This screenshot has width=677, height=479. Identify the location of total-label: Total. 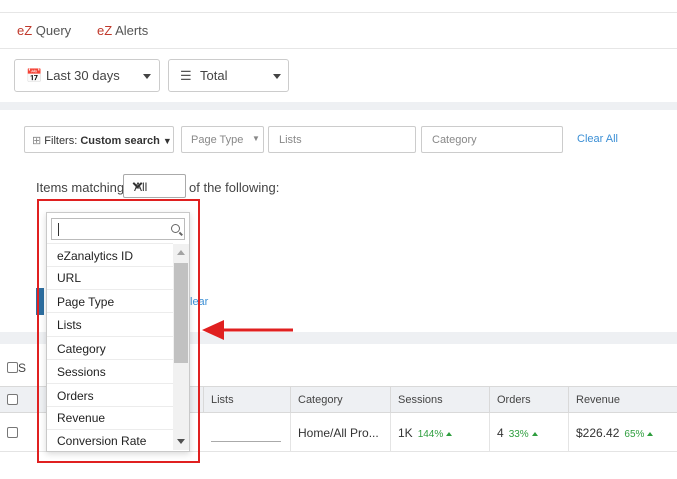
(214, 75).